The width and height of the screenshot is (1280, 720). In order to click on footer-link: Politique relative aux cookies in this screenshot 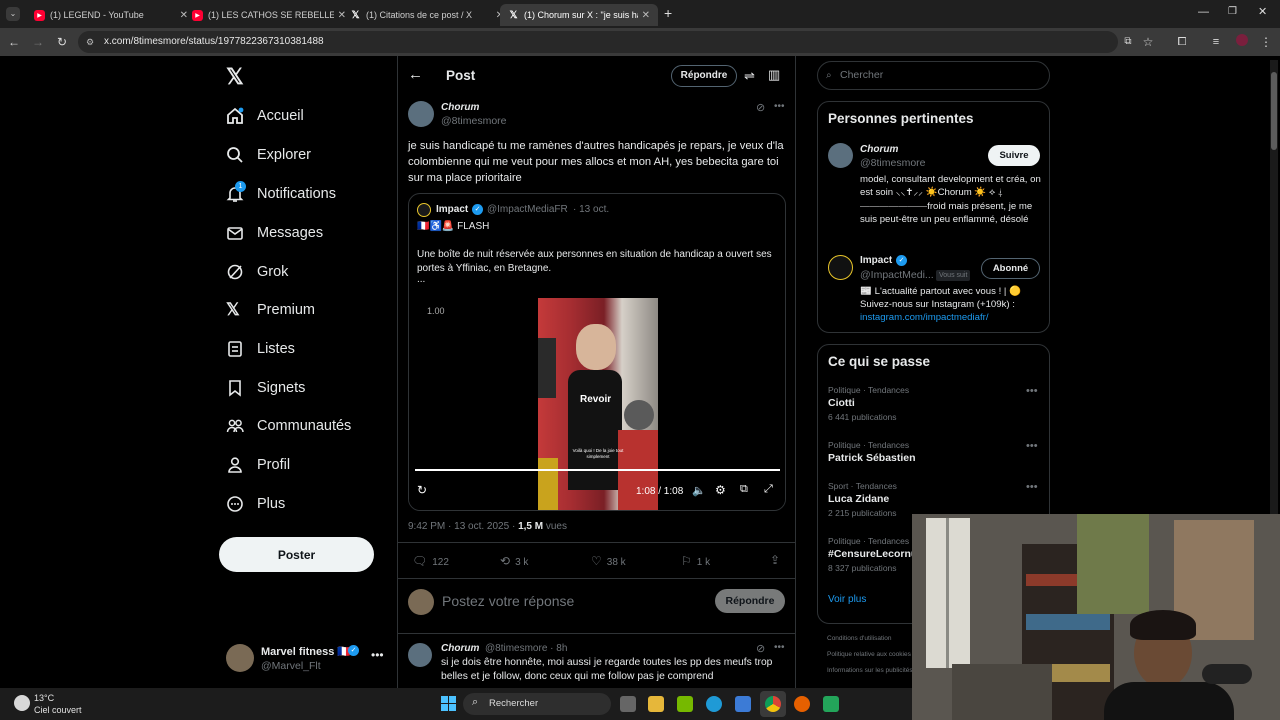, I will do `click(872, 655)`.